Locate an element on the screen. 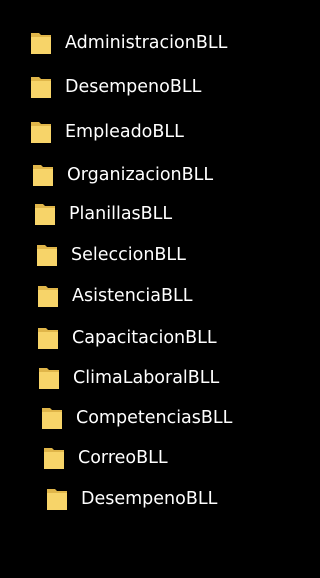 This screenshot has height=578, width=320. folder-item: CapacitacionBLL is located at coordinates (127, 338).